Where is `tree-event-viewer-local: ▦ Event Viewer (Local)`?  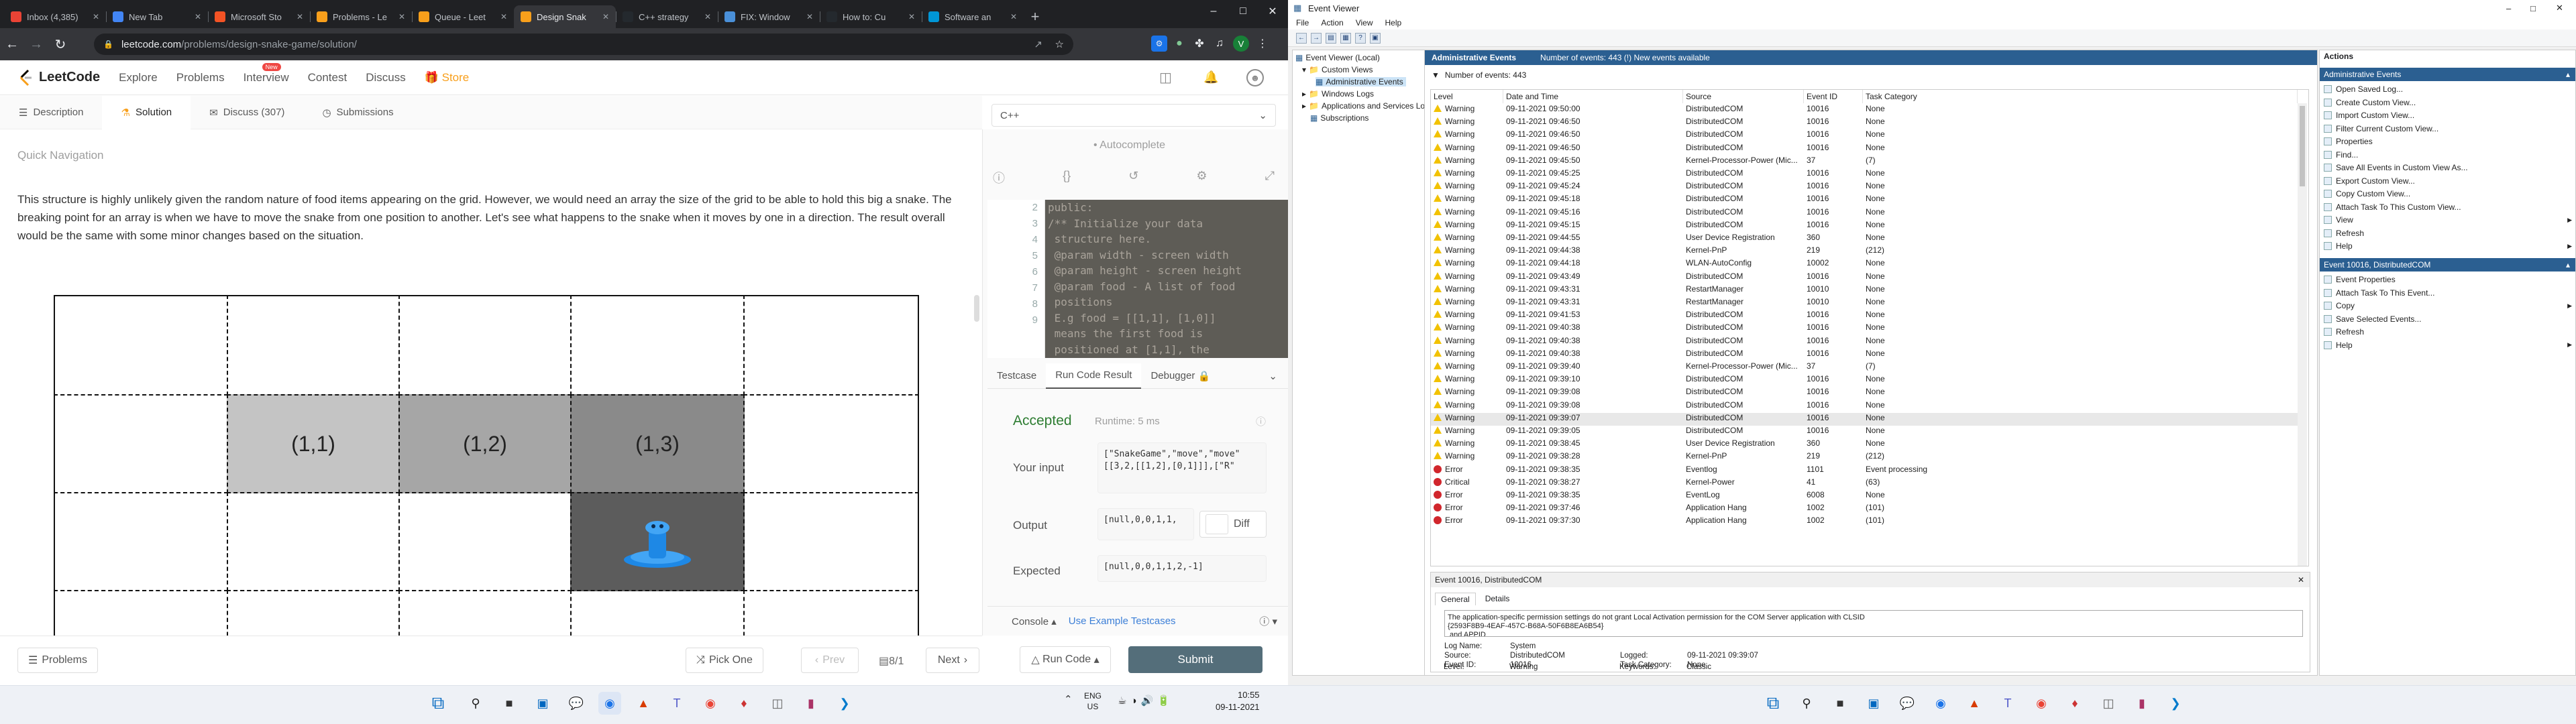 tree-event-viewer-local: ▦ Event Viewer (Local) is located at coordinates (1337, 57).